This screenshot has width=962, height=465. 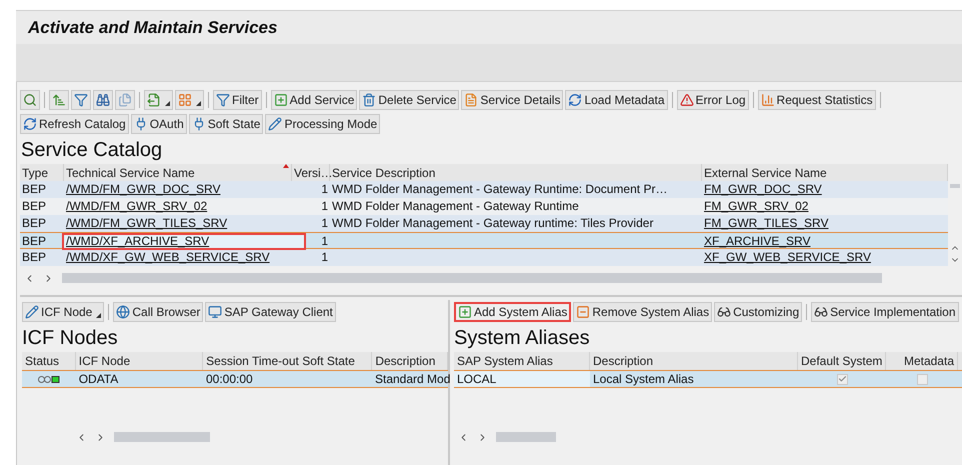 What do you see at coordinates (74, 124) in the screenshot?
I see `toolbar-button: Refresh Catalog` at bounding box center [74, 124].